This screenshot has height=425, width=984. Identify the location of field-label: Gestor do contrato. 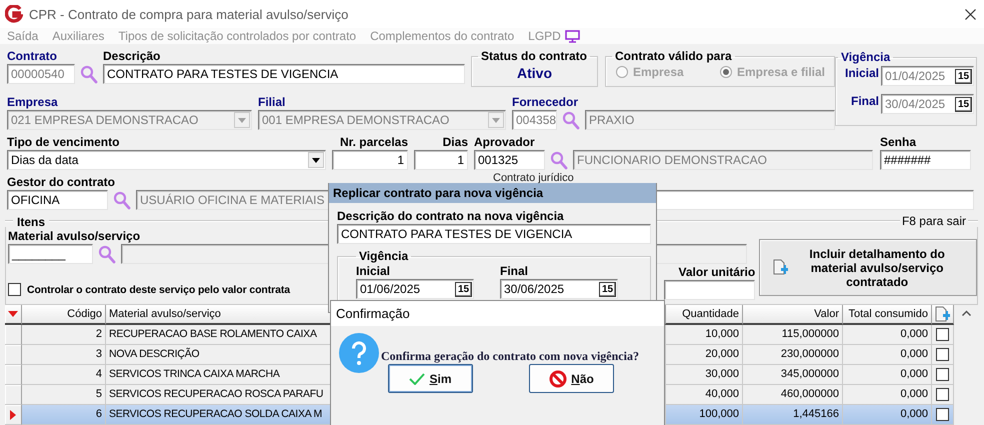
(61, 182).